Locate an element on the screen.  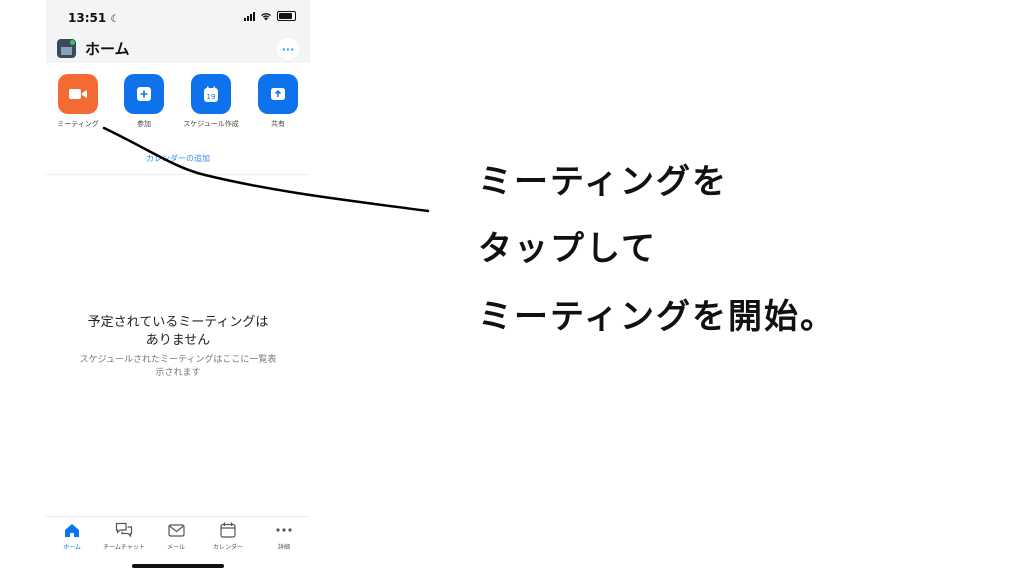
annotation-line2: タップして is located at coordinates (567, 249).